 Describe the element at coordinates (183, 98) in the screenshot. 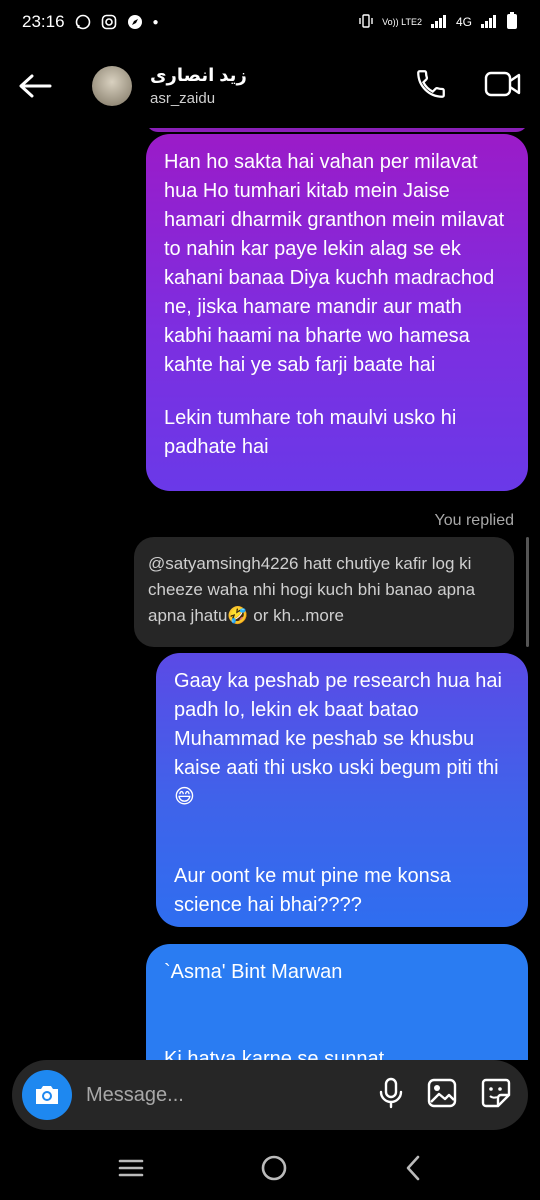

I see `contact-handle: asr_zaidu` at that location.